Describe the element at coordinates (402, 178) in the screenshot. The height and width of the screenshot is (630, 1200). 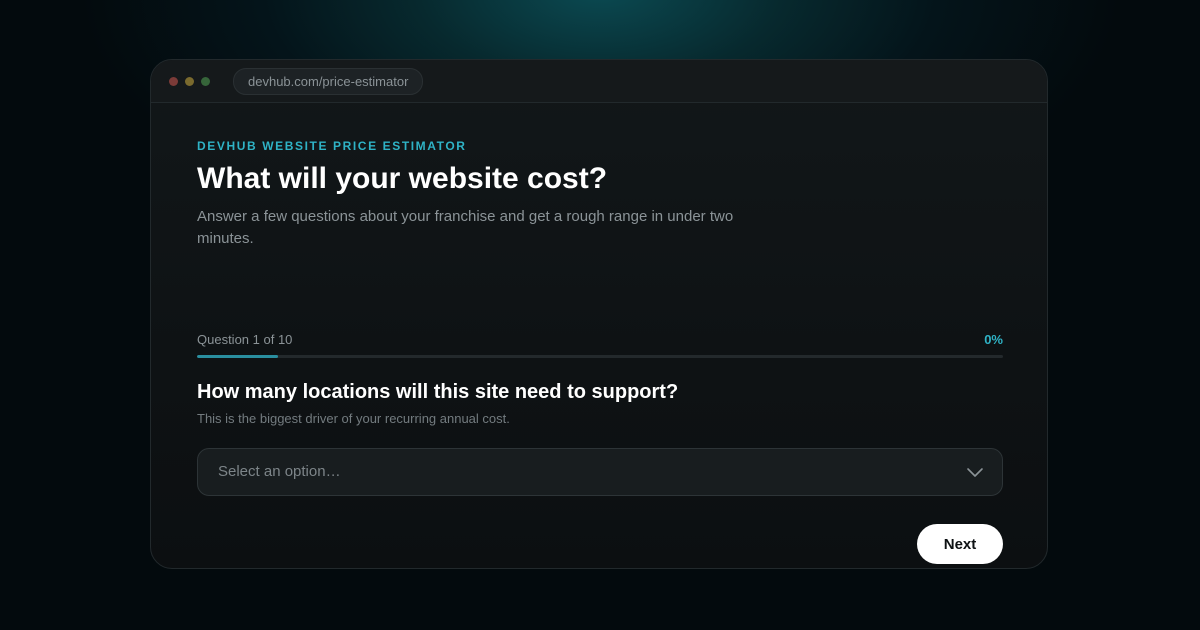
I see `page-title: What will your website cost?` at that location.